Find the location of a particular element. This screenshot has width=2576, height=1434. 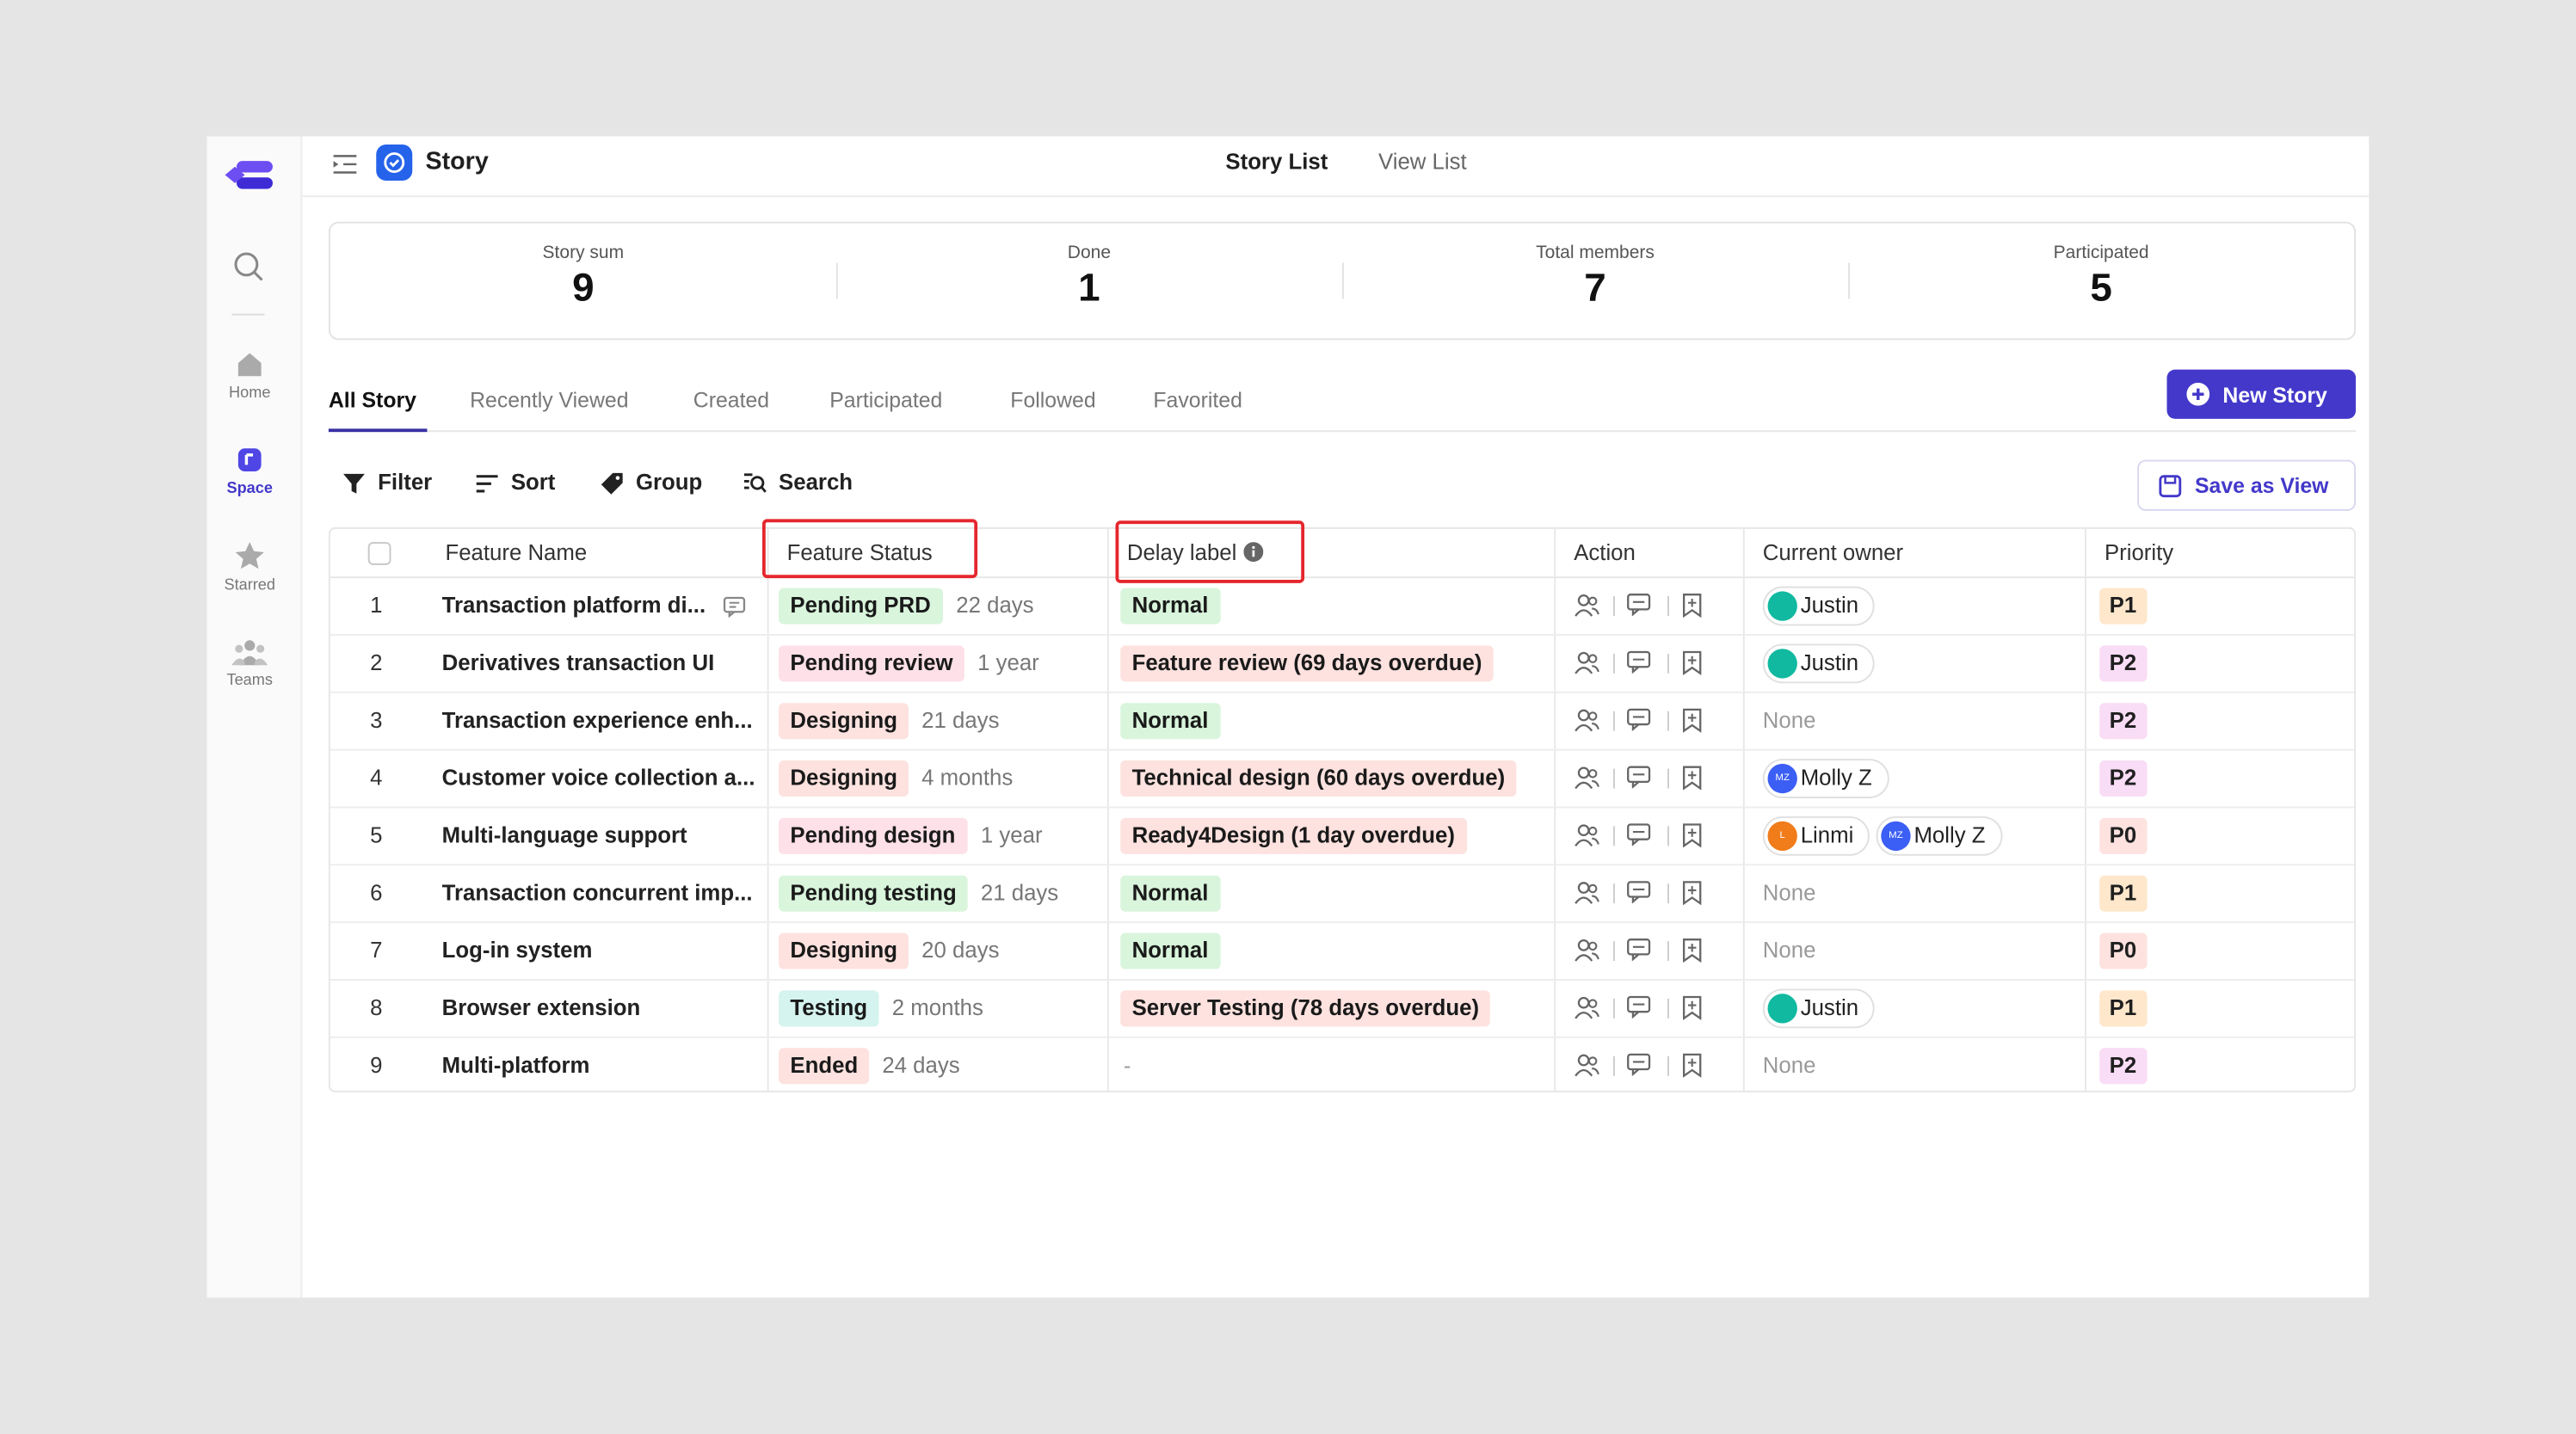

tab-story-list: Story List is located at coordinates (1276, 162).